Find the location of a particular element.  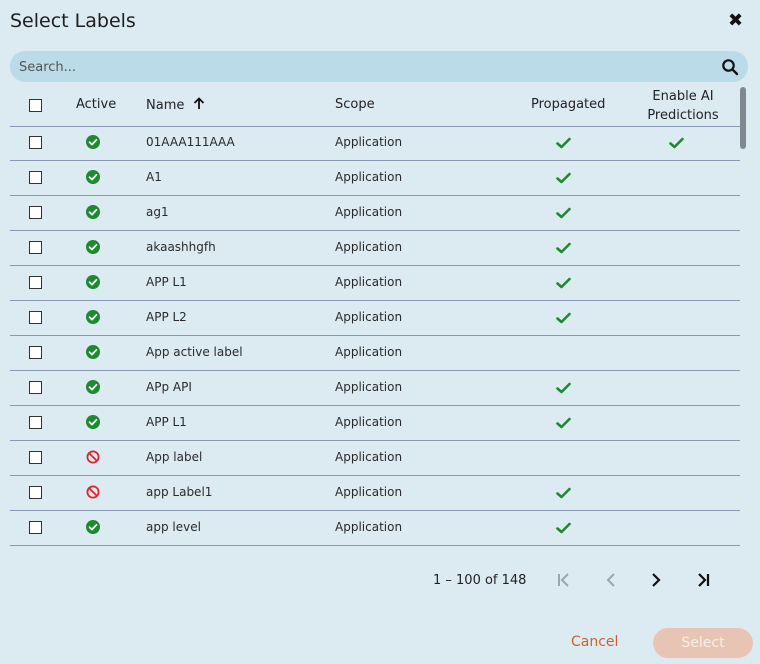

table-row: akaashhgfh Application is located at coordinates (375, 248).